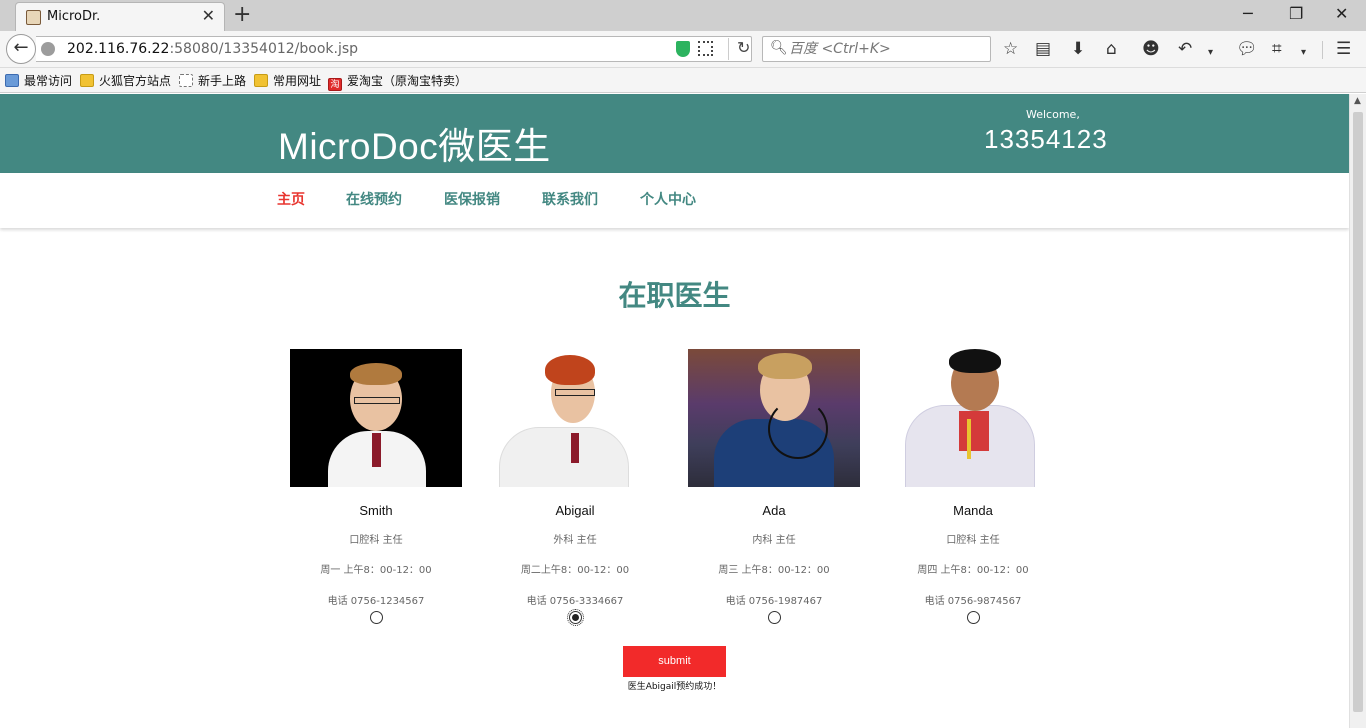 Image resolution: width=1366 pixels, height=728 pixels. What do you see at coordinates (1210, 53) in the screenshot?
I see `undo-dropdown-icon: ▾` at bounding box center [1210, 53].